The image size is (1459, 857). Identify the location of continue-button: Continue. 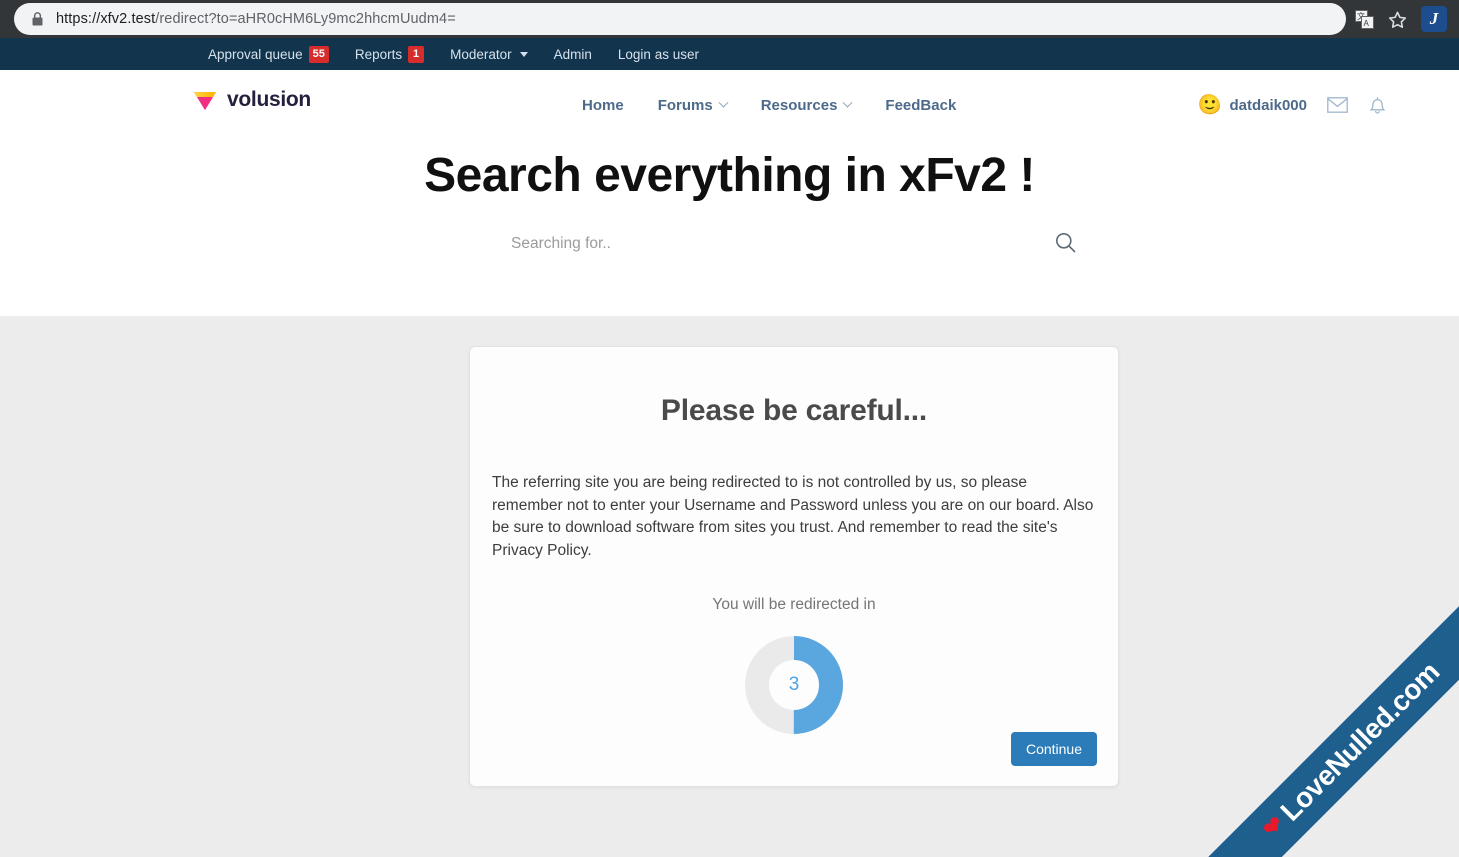
(1053, 749).